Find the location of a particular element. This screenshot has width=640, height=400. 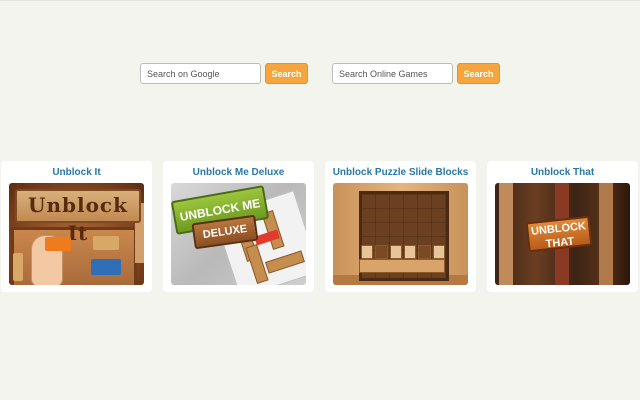

thumbnail-logo: Unblock It is located at coordinates (78, 217).